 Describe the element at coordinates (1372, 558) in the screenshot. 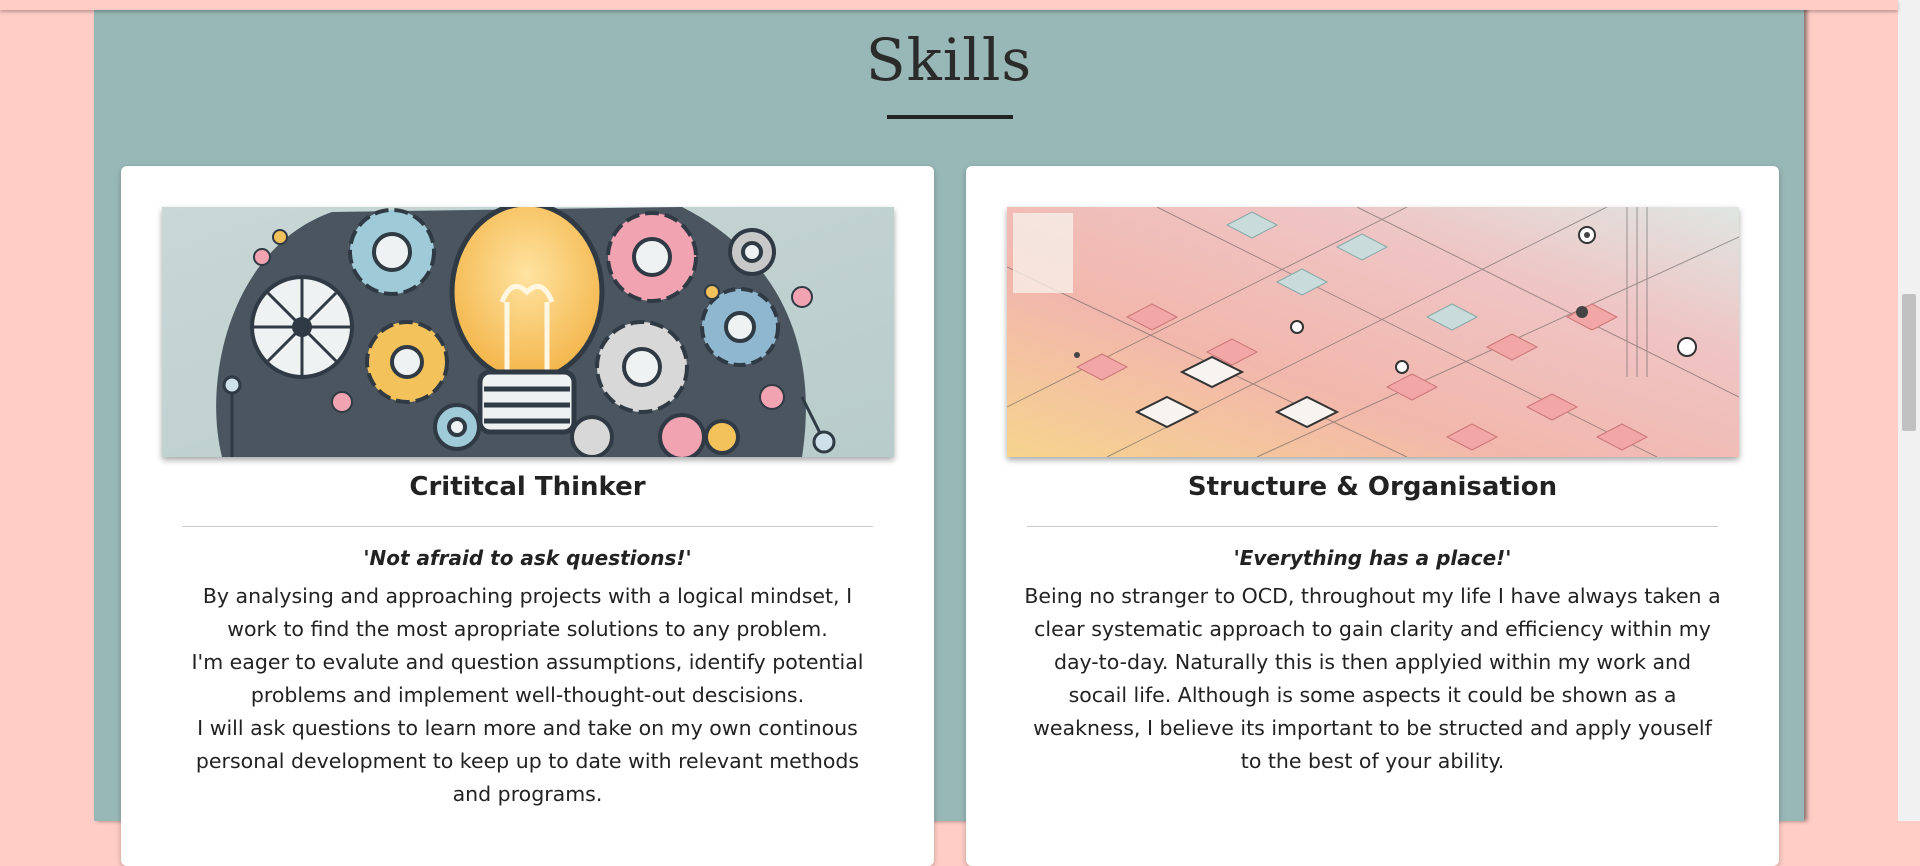

I see `card-quote: 'Everything has a place!'` at that location.